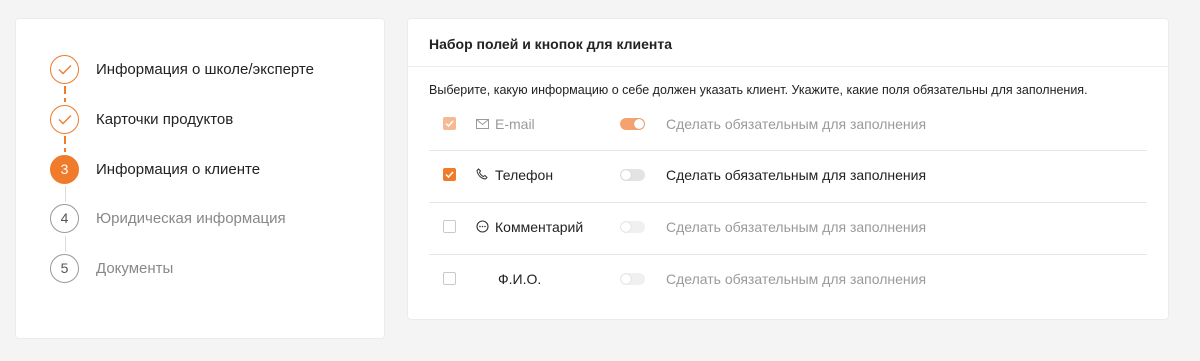  What do you see at coordinates (482, 174) in the screenshot?
I see `phone-icon` at bounding box center [482, 174].